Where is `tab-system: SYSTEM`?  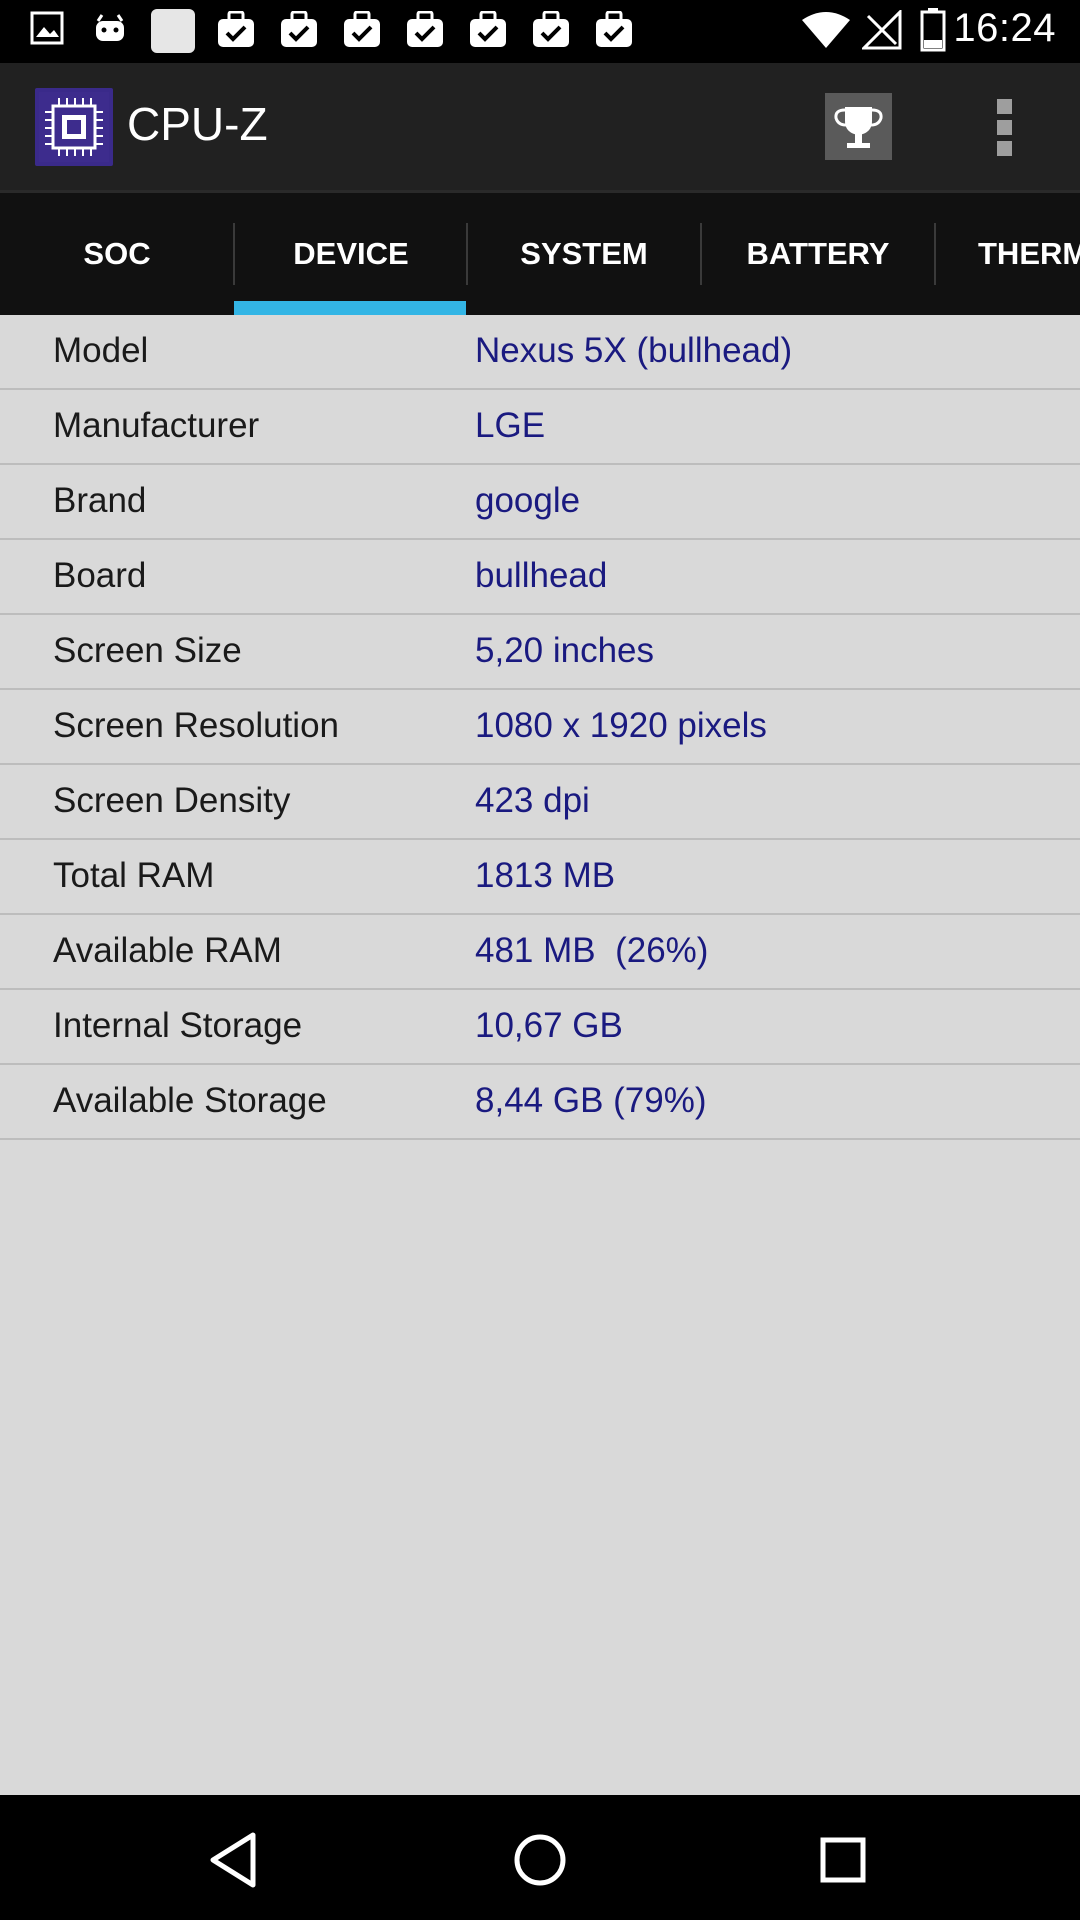
tab-system: SYSTEM is located at coordinates (584, 254).